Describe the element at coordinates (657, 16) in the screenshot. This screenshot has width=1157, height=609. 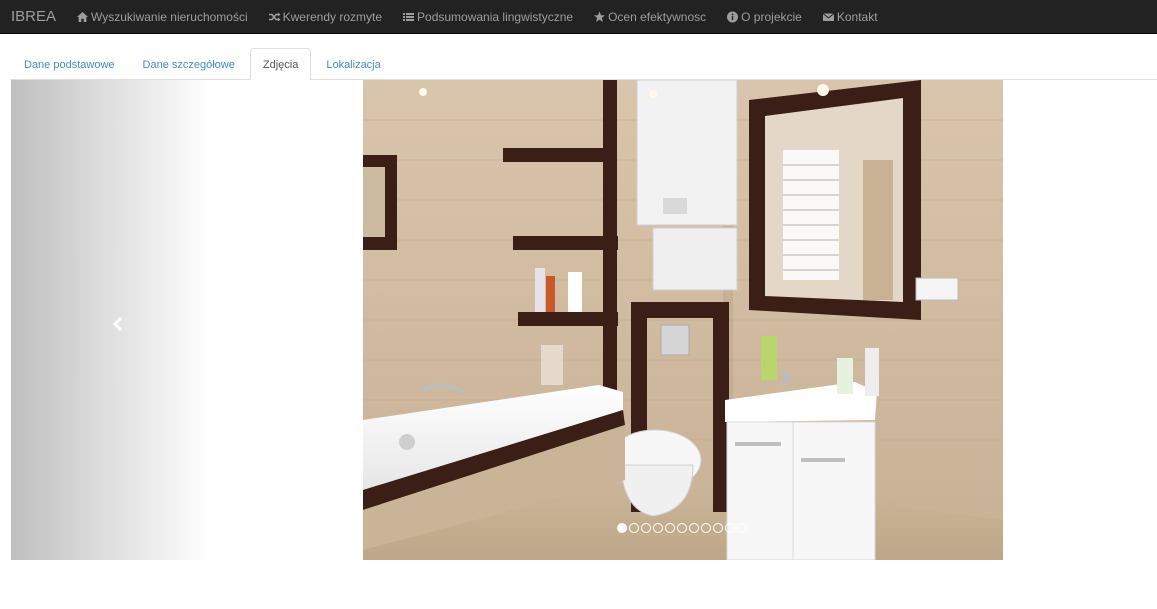
I see `nav-item-label: Ocen efektywnosc` at that location.